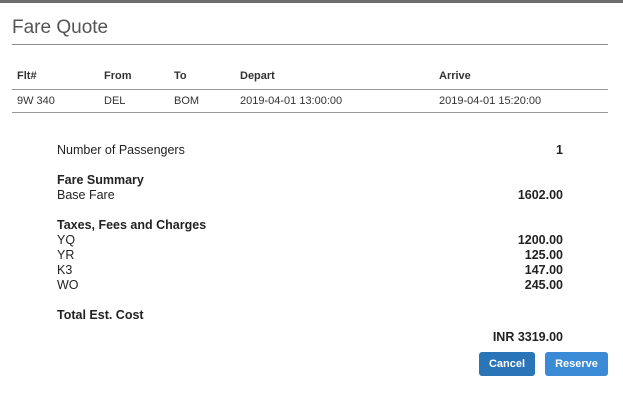 The width and height of the screenshot is (623, 401). What do you see at coordinates (66, 240) in the screenshot?
I see `tax-label: YQ` at bounding box center [66, 240].